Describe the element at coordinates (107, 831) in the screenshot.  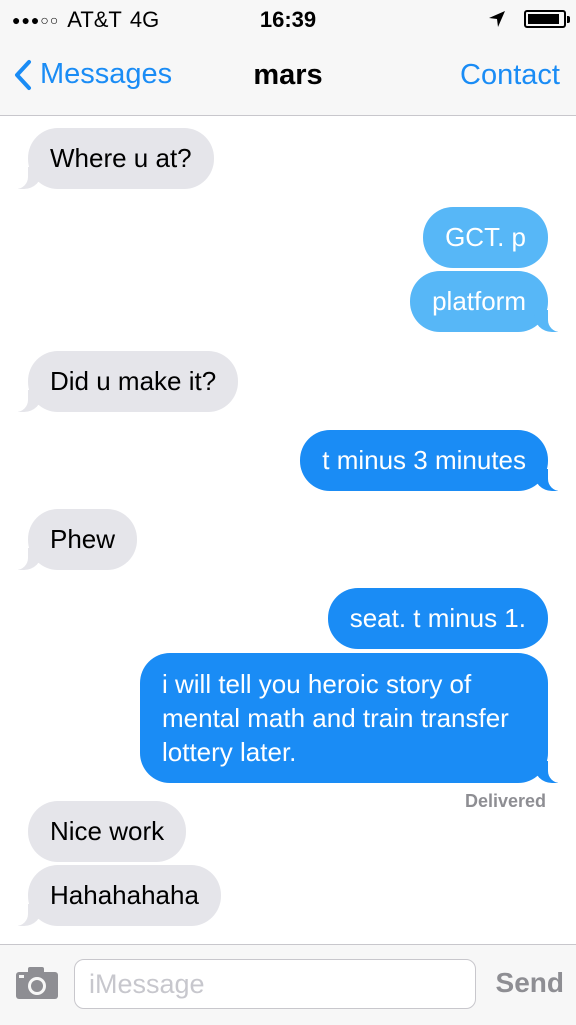
I see `message-bubble-incoming: Nice work` at that location.